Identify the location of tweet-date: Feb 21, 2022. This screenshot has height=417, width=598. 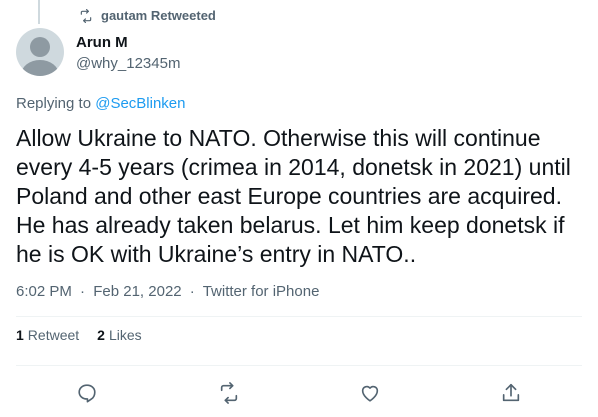
(137, 291).